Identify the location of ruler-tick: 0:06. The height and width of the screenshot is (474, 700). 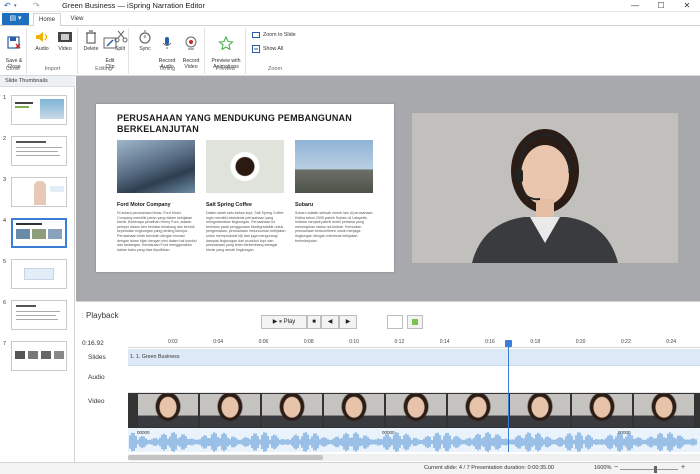
(263, 342).